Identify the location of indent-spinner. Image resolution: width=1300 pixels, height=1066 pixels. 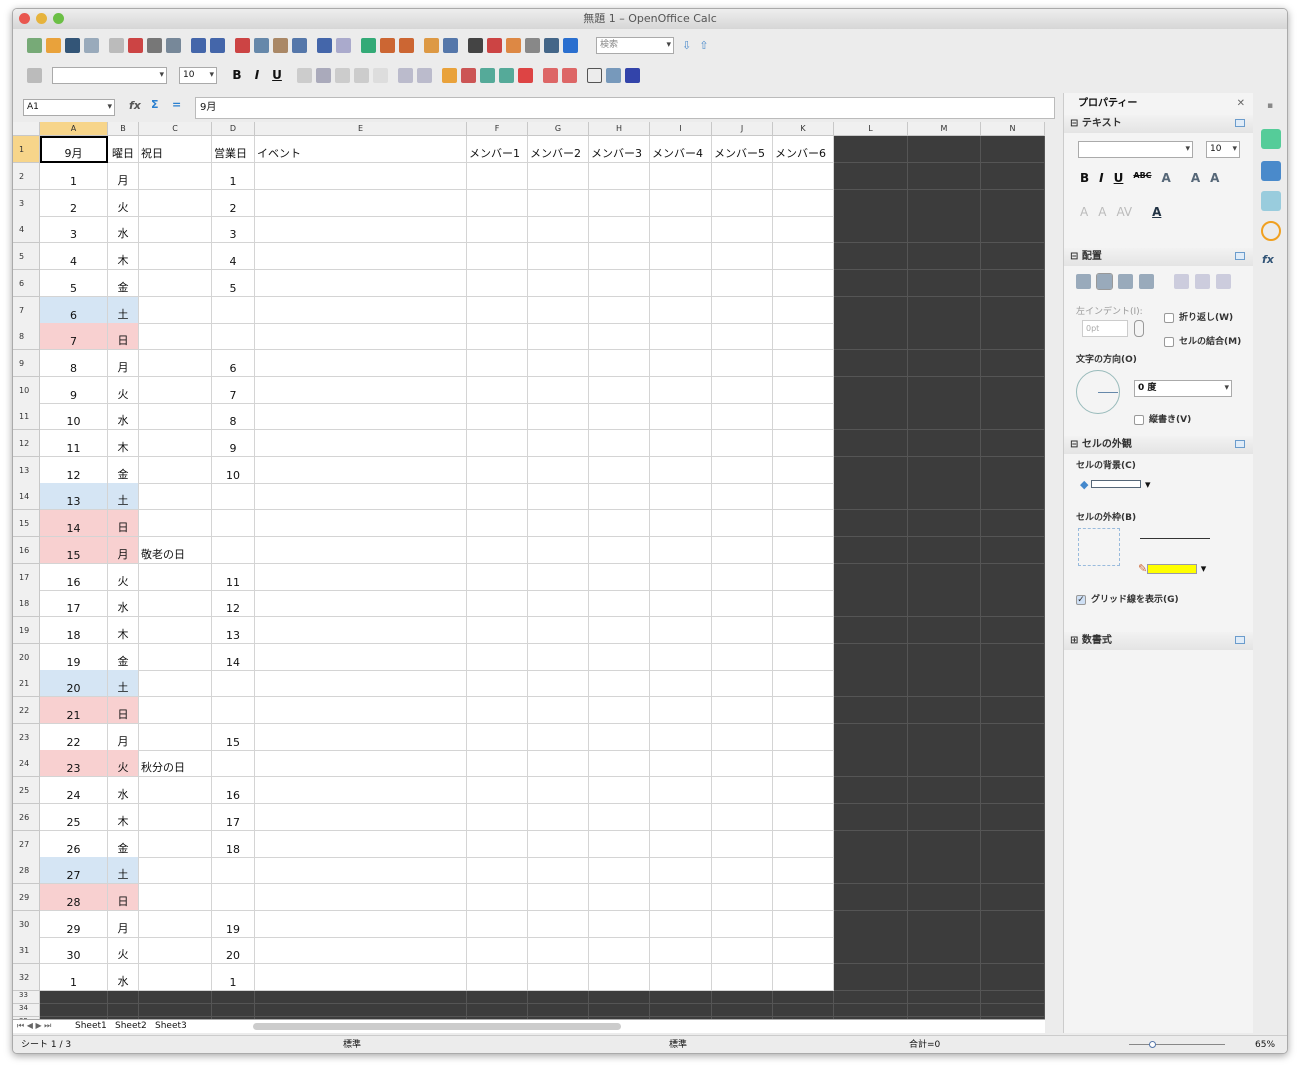
(1139, 328).